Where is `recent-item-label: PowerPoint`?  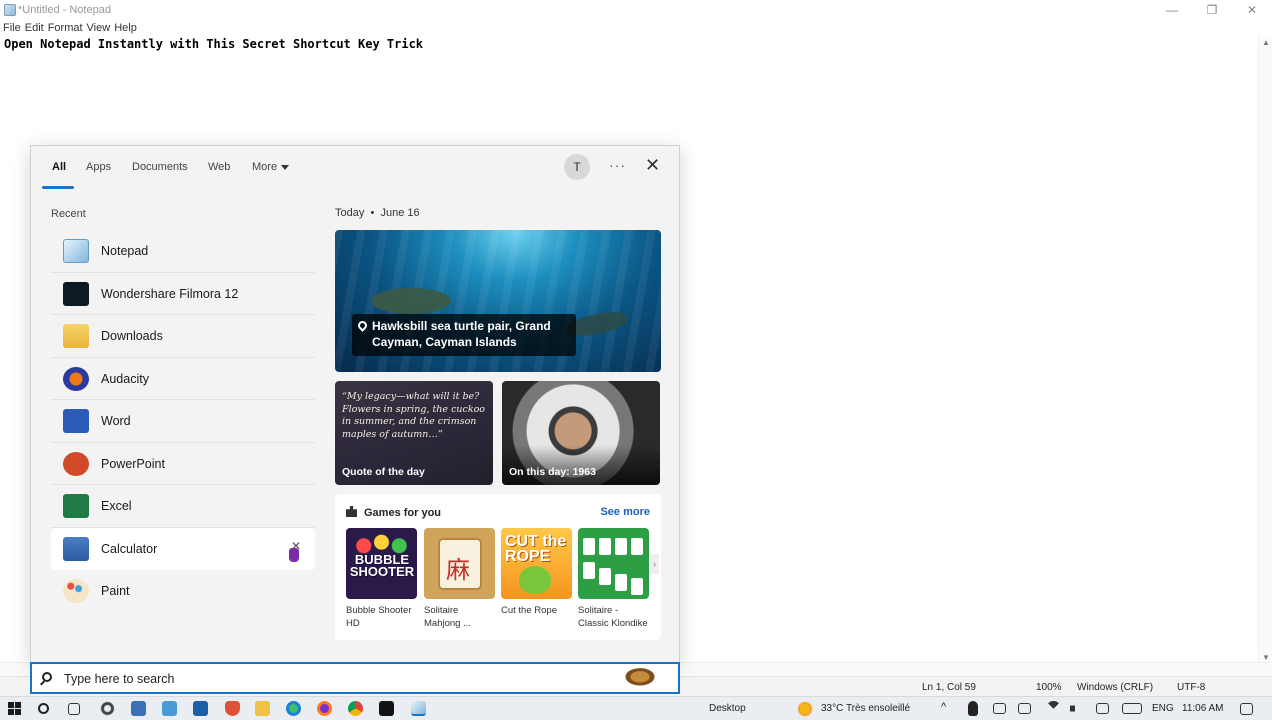
recent-item-label: PowerPoint is located at coordinates (133, 463).